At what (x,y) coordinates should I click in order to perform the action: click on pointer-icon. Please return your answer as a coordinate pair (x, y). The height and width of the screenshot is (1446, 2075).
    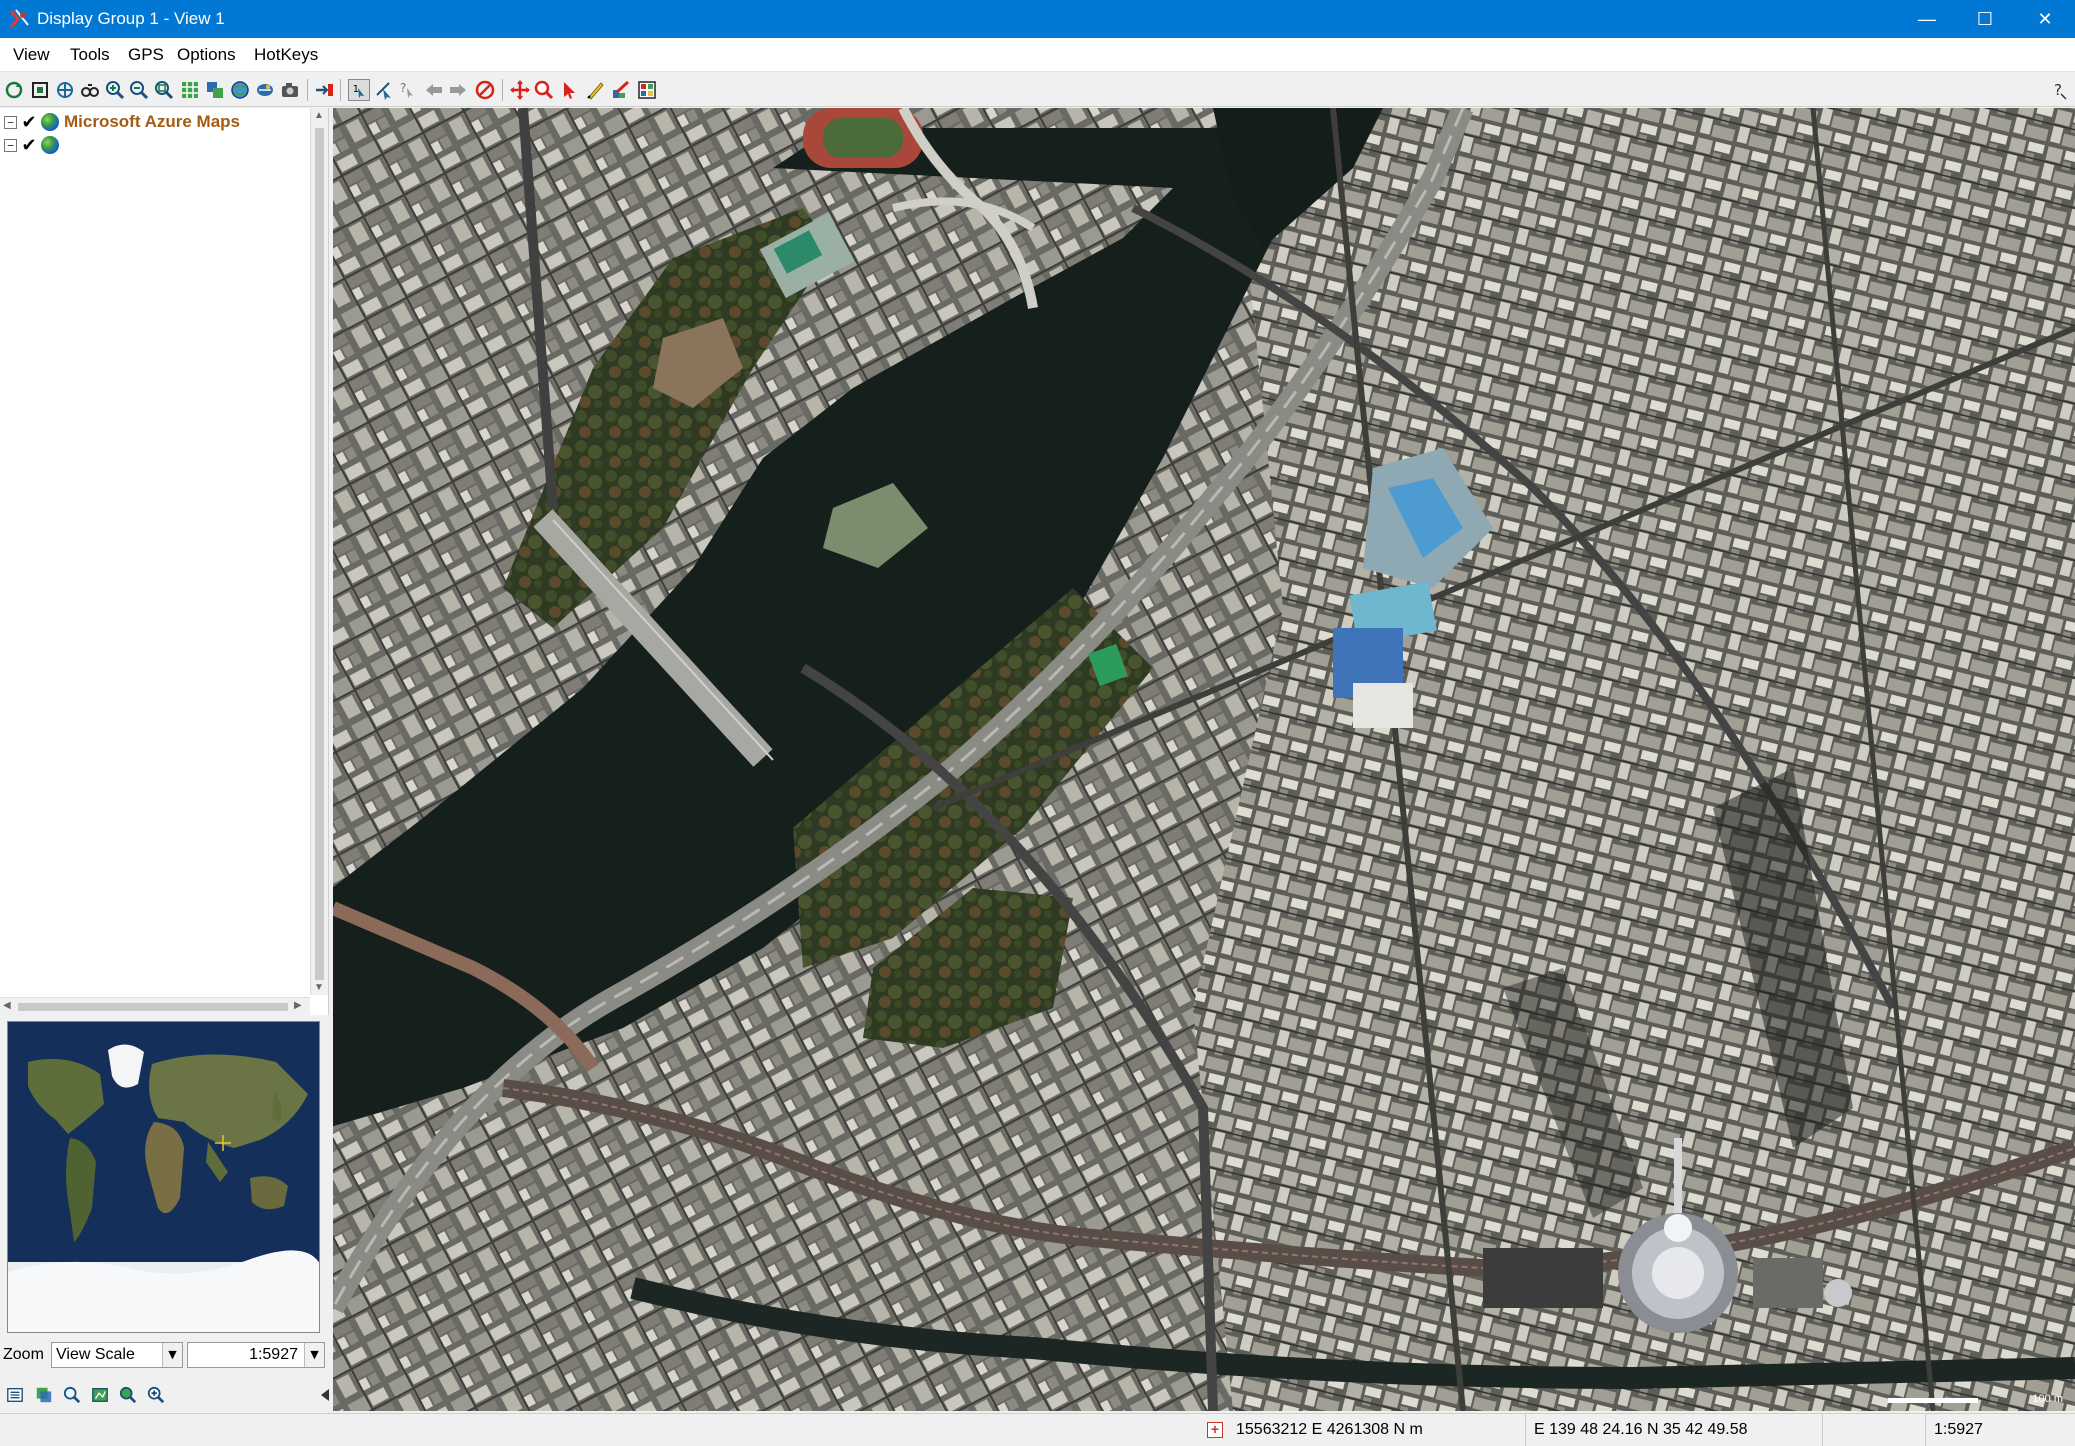
    Looking at the image, I should click on (569, 90).